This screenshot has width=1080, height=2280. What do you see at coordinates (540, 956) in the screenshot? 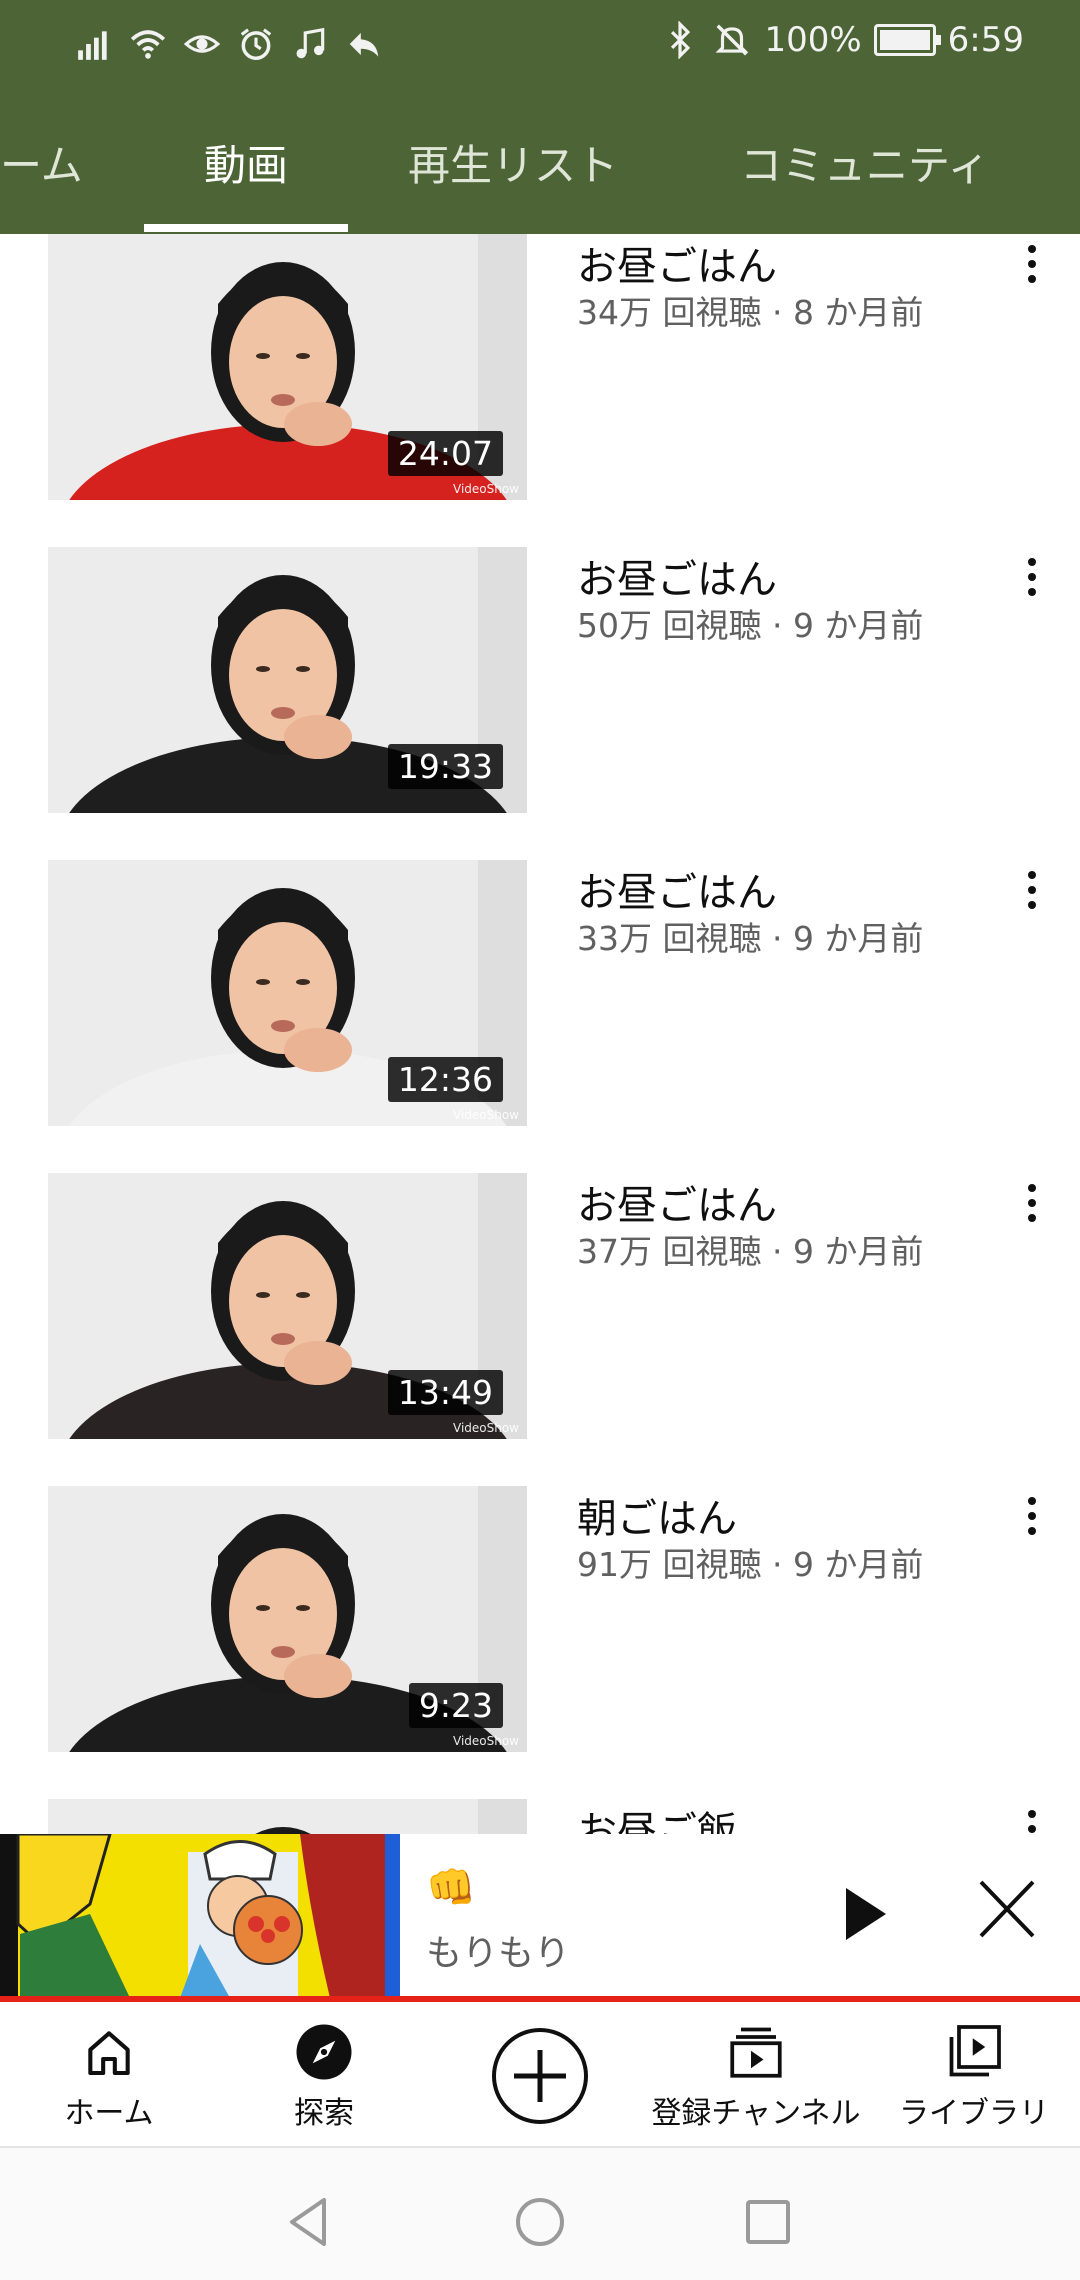
I see `video-item: 12:36 VideoShow お昼ごはん 33万 回視聴 · 9 か月前` at bounding box center [540, 956].